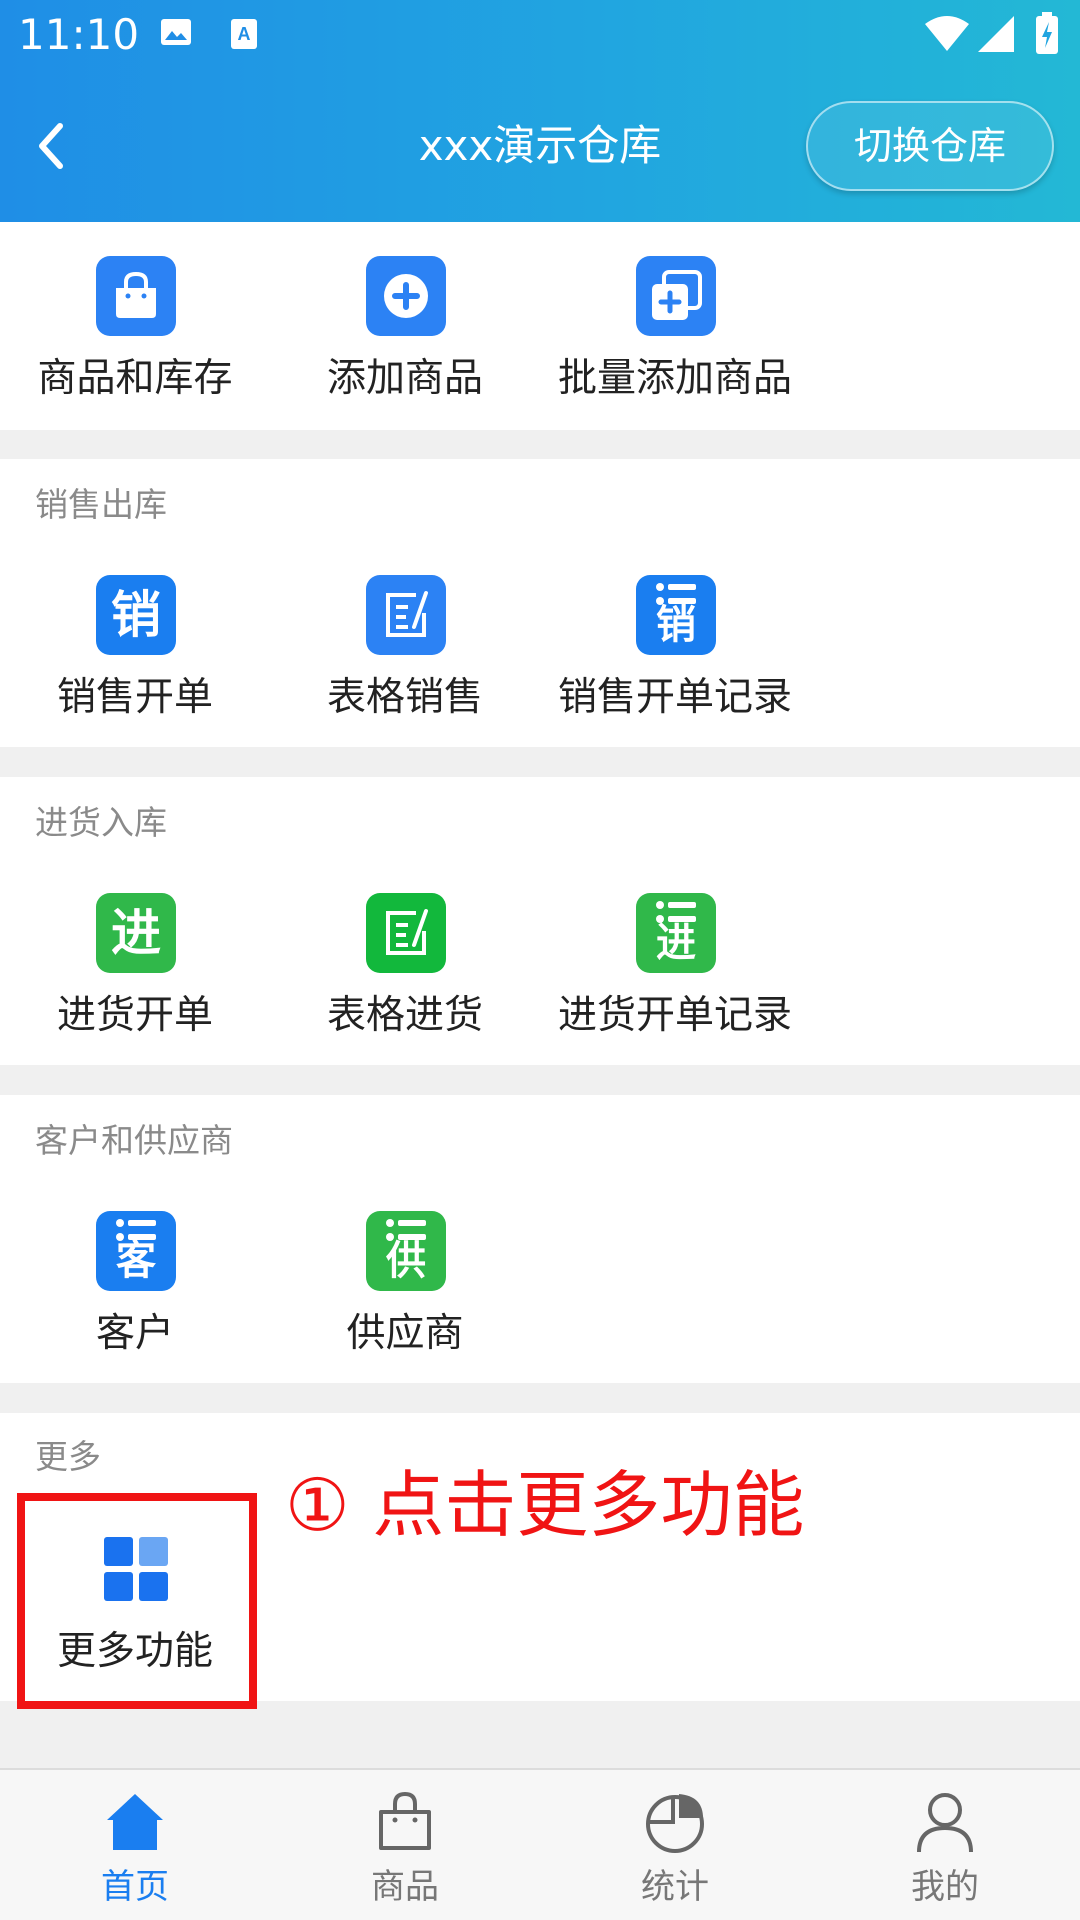 Image resolution: width=1080 pixels, height=1920 pixels. Describe the element at coordinates (404, 378) in the screenshot. I see `item-label: 添加商品` at that location.